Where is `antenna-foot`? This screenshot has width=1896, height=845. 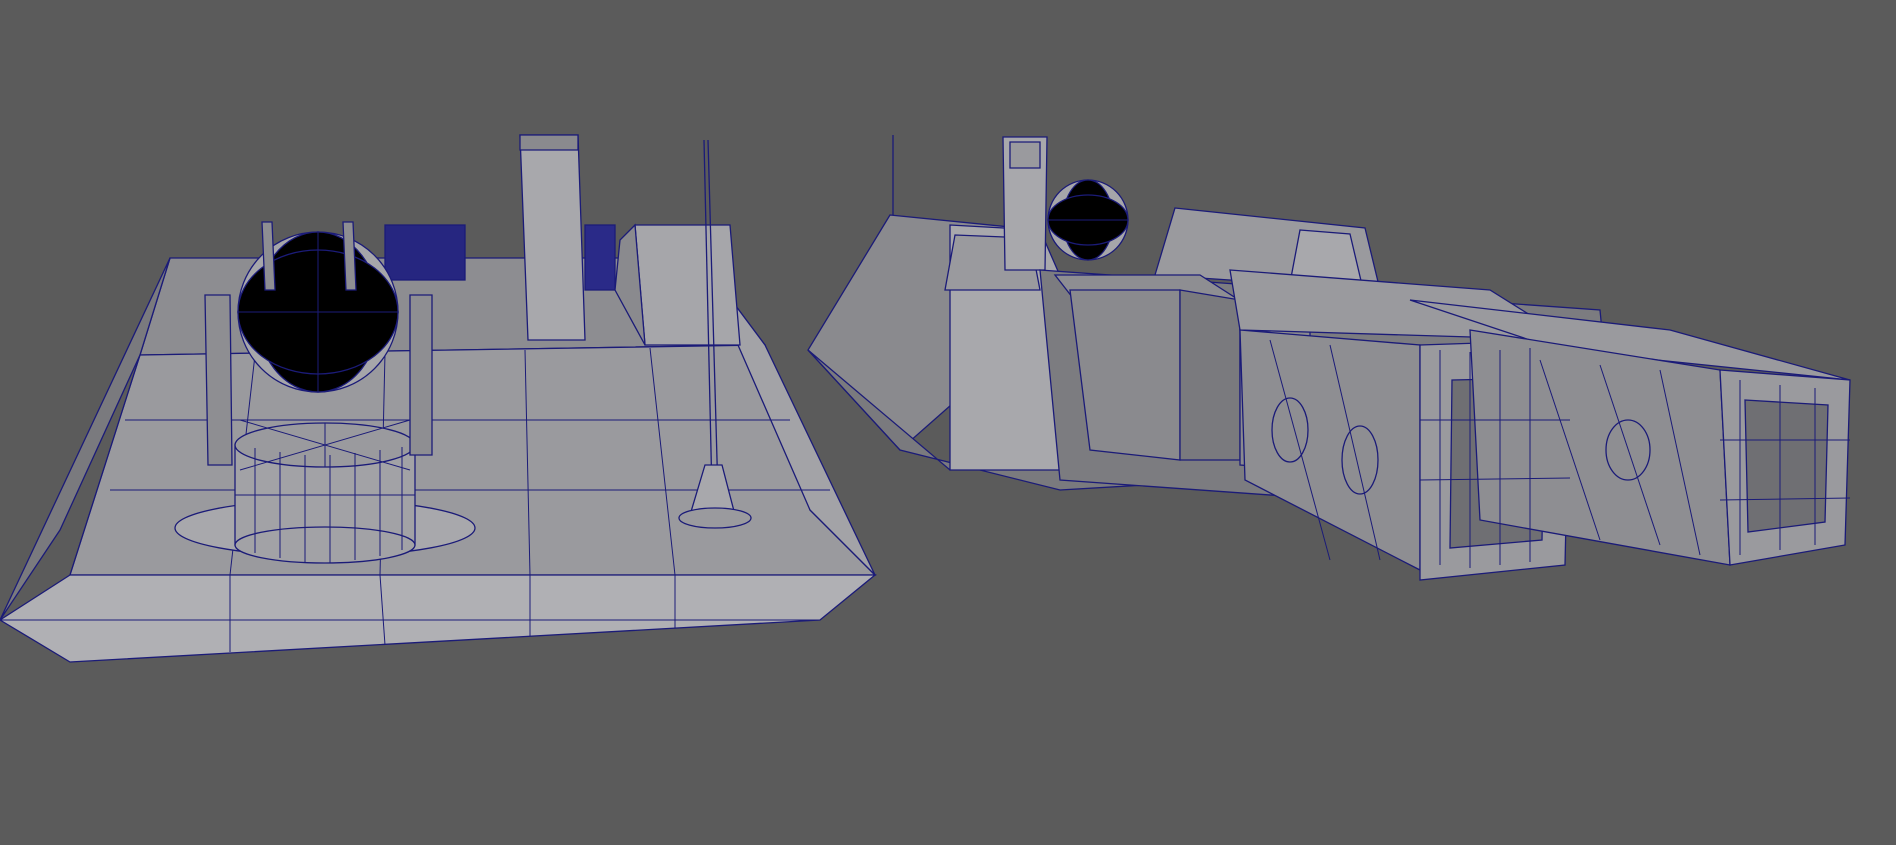 antenna-foot is located at coordinates (715, 518).